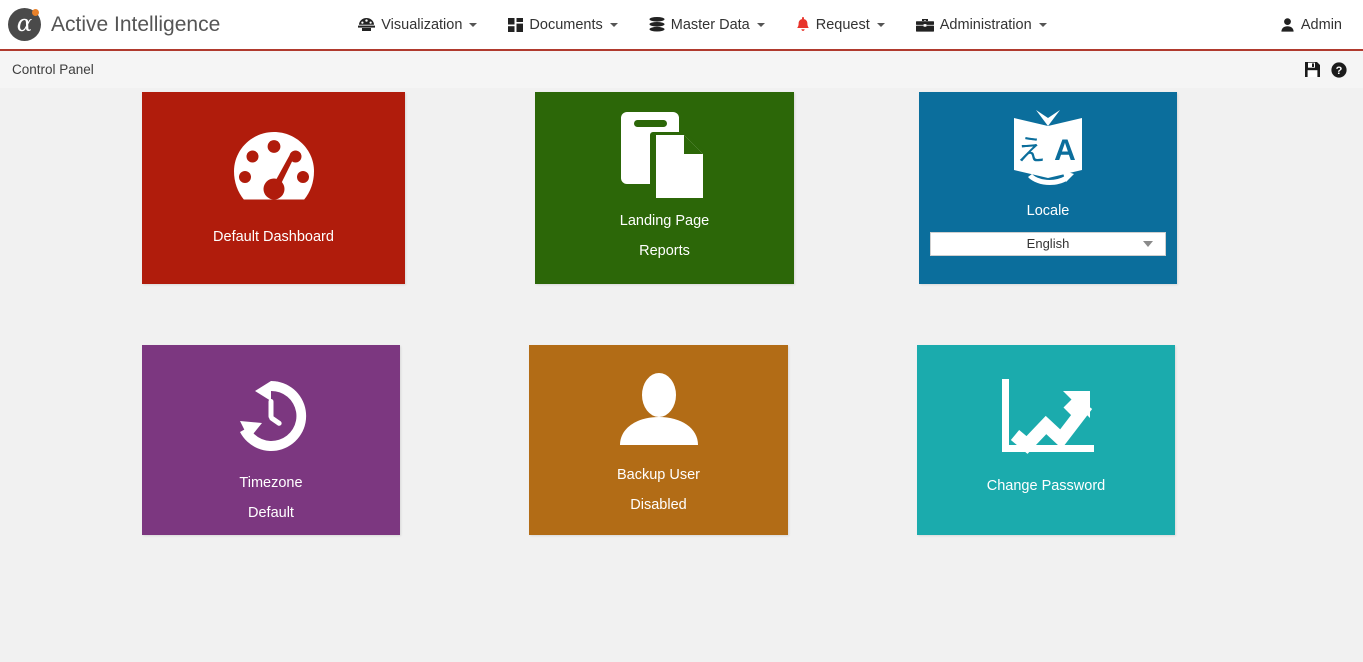 The height and width of the screenshot is (662, 1363). Describe the element at coordinates (367, 24) in the screenshot. I see `dashboard-icon` at that location.